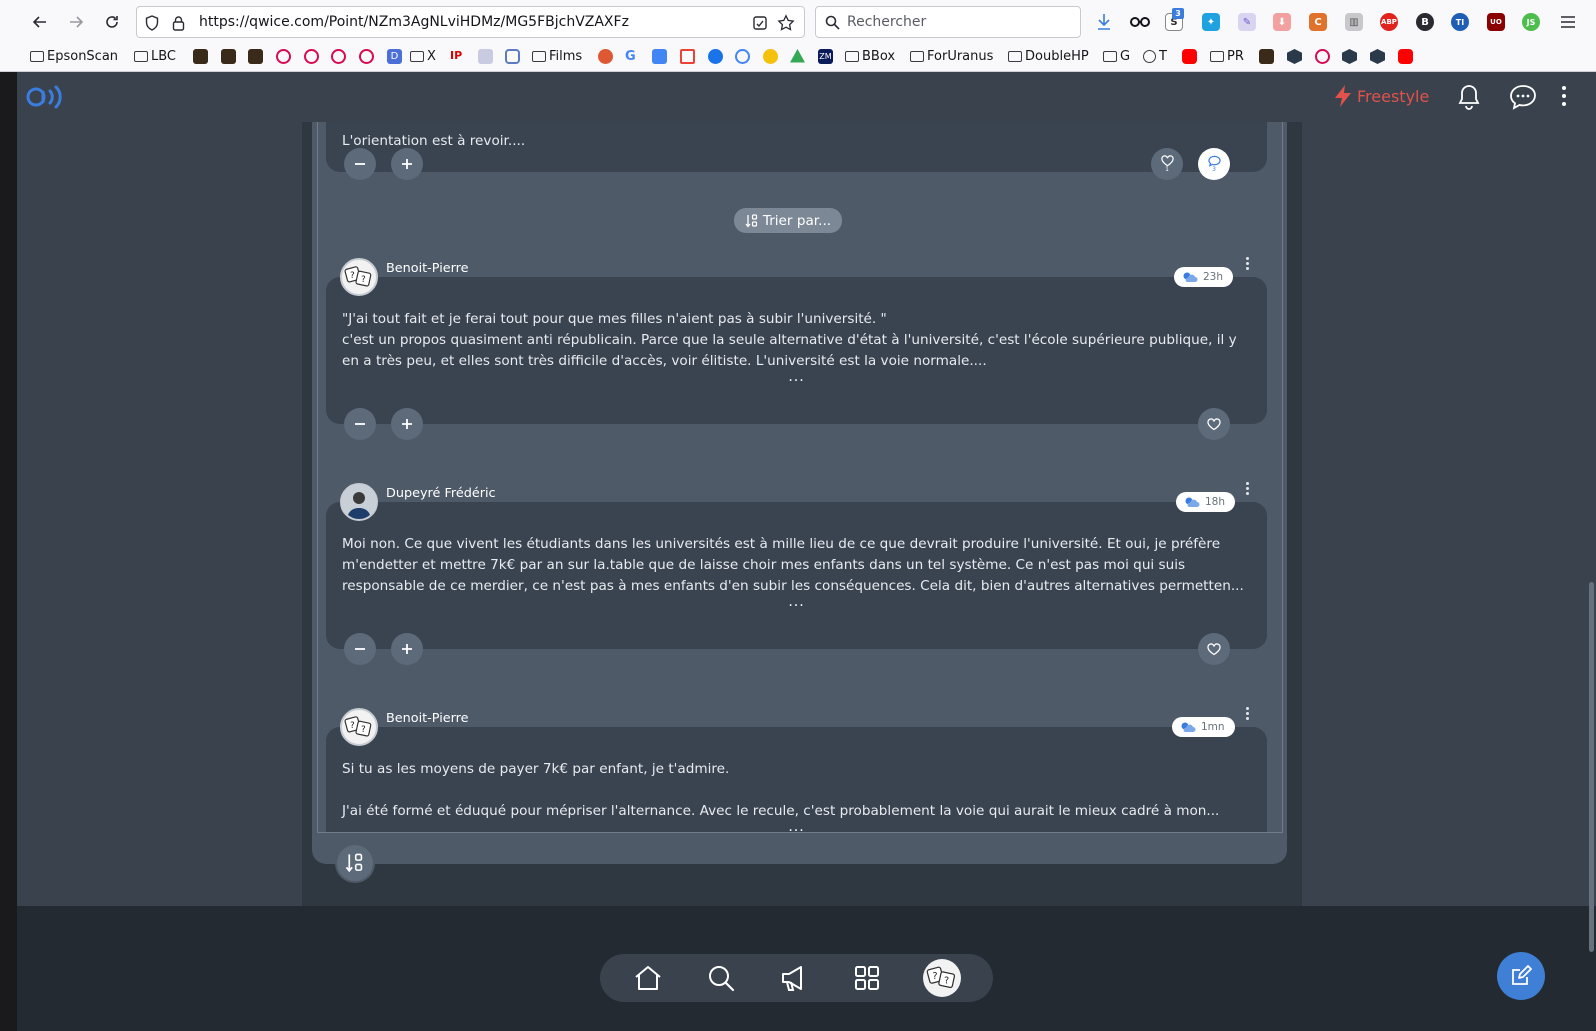  Describe the element at coordinates (1568, 22) in the screenshot. I see `menu-icon` at that location.